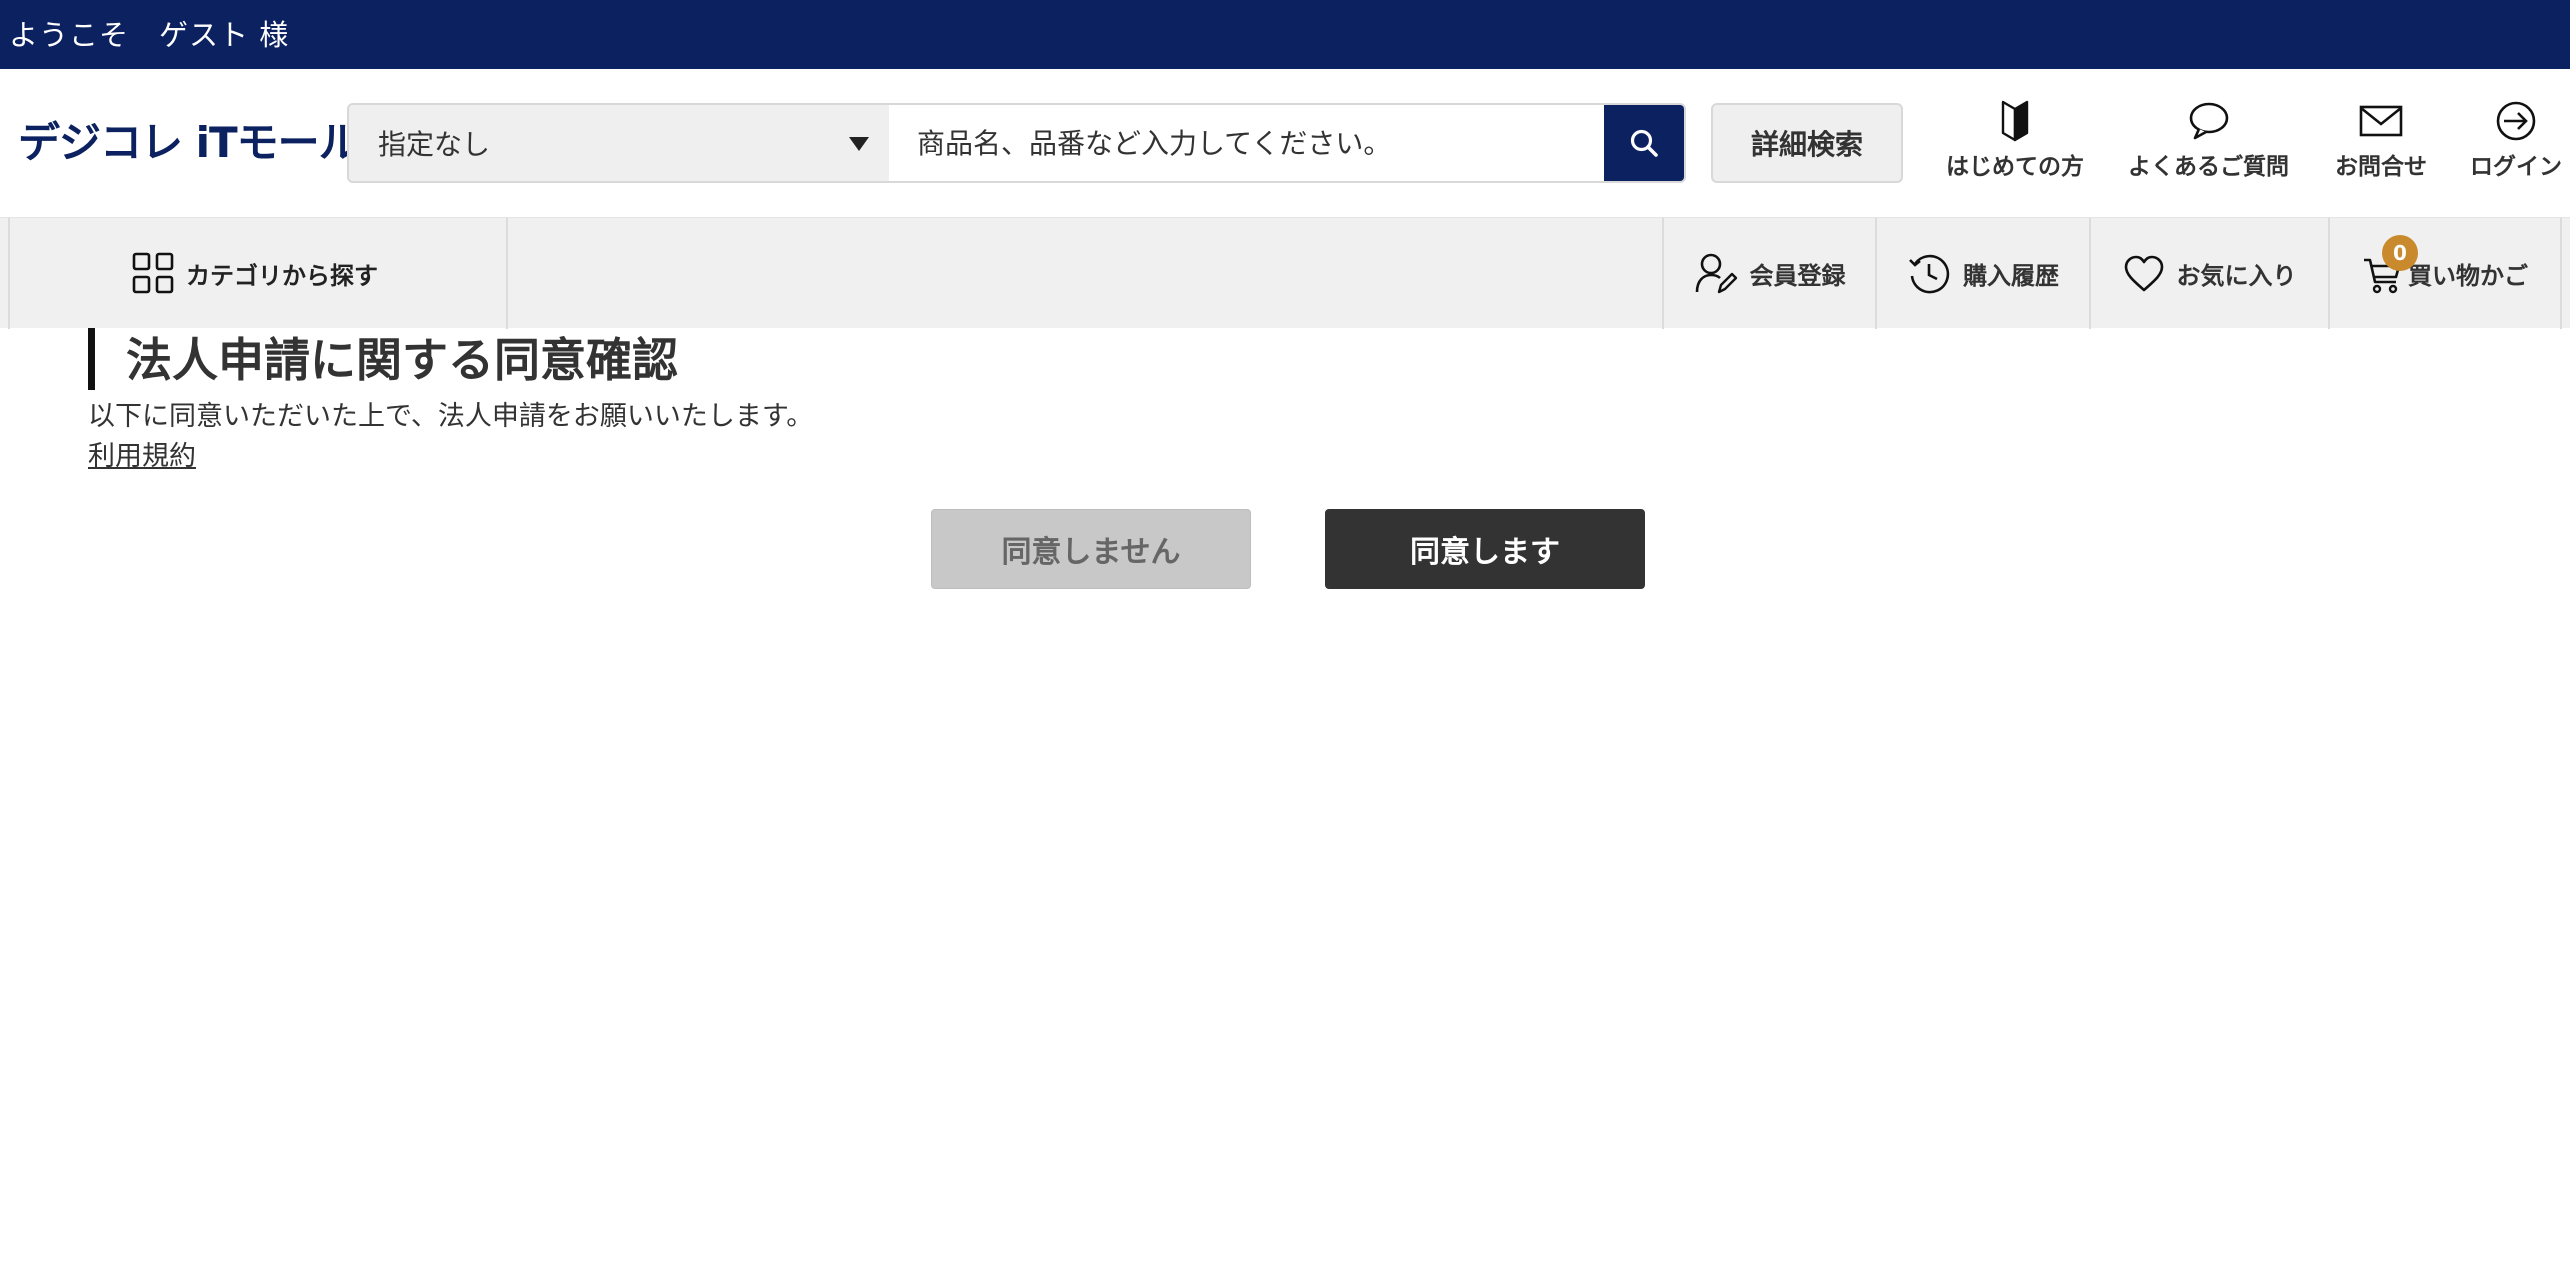 The height and width of the screenshot is (1270, 2570). What do you see at coordinates (402, 360) in the screenshot?
I see `page-title: 法人申請に関する同意確認` at bounding box center [402, 360].